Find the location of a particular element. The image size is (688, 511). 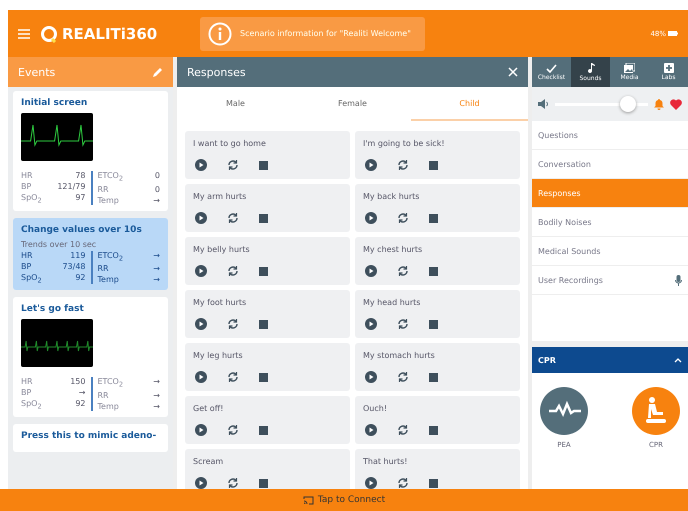

music-note-icon is located at coordinates (590, 68).